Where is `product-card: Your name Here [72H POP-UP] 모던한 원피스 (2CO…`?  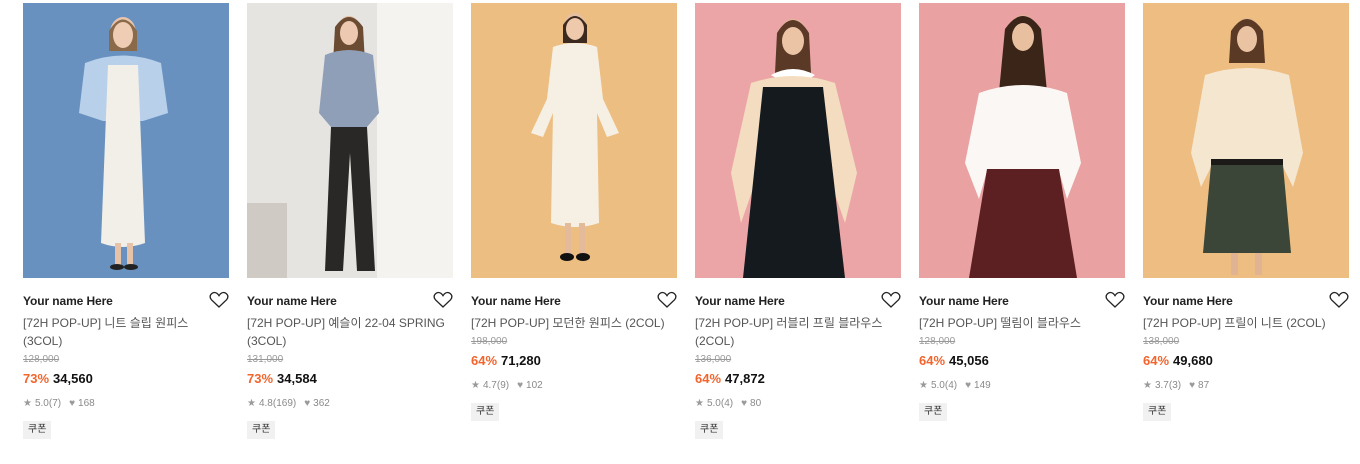 product-card: Your name Here [72H POP-UP] 모던한 원피스 (2CO… is located at coordinates (574, 212).